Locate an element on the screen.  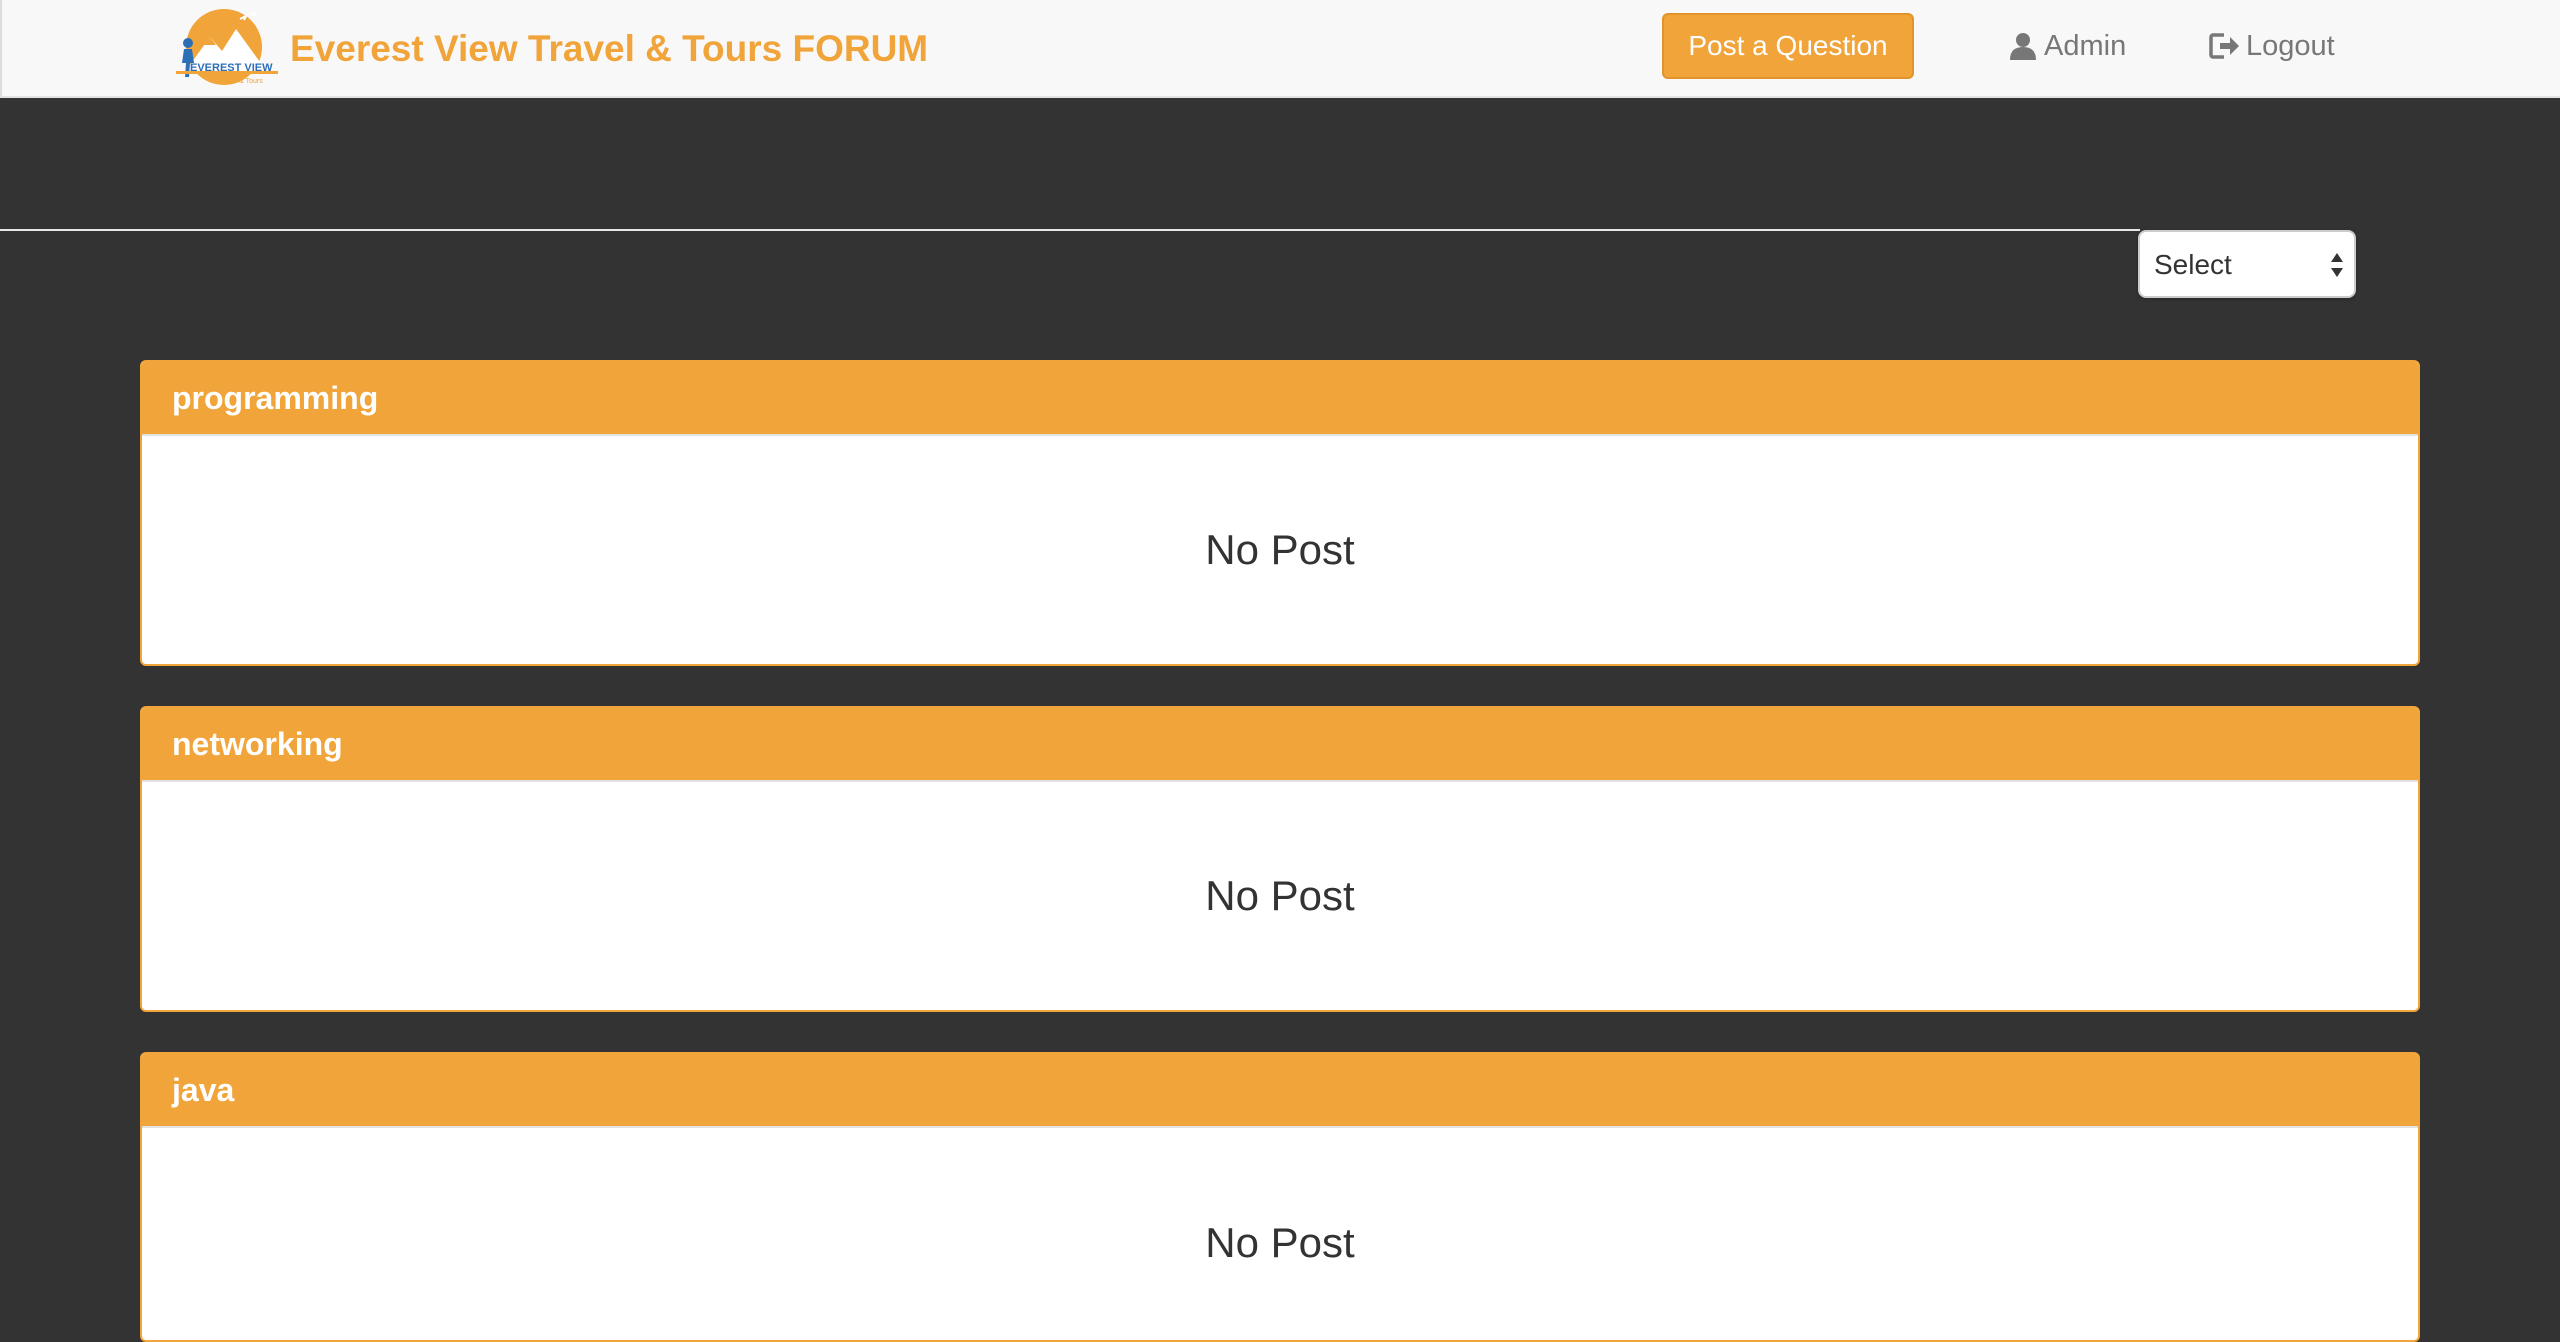
logout-link: Logout is located at coordinates (2271, 46).